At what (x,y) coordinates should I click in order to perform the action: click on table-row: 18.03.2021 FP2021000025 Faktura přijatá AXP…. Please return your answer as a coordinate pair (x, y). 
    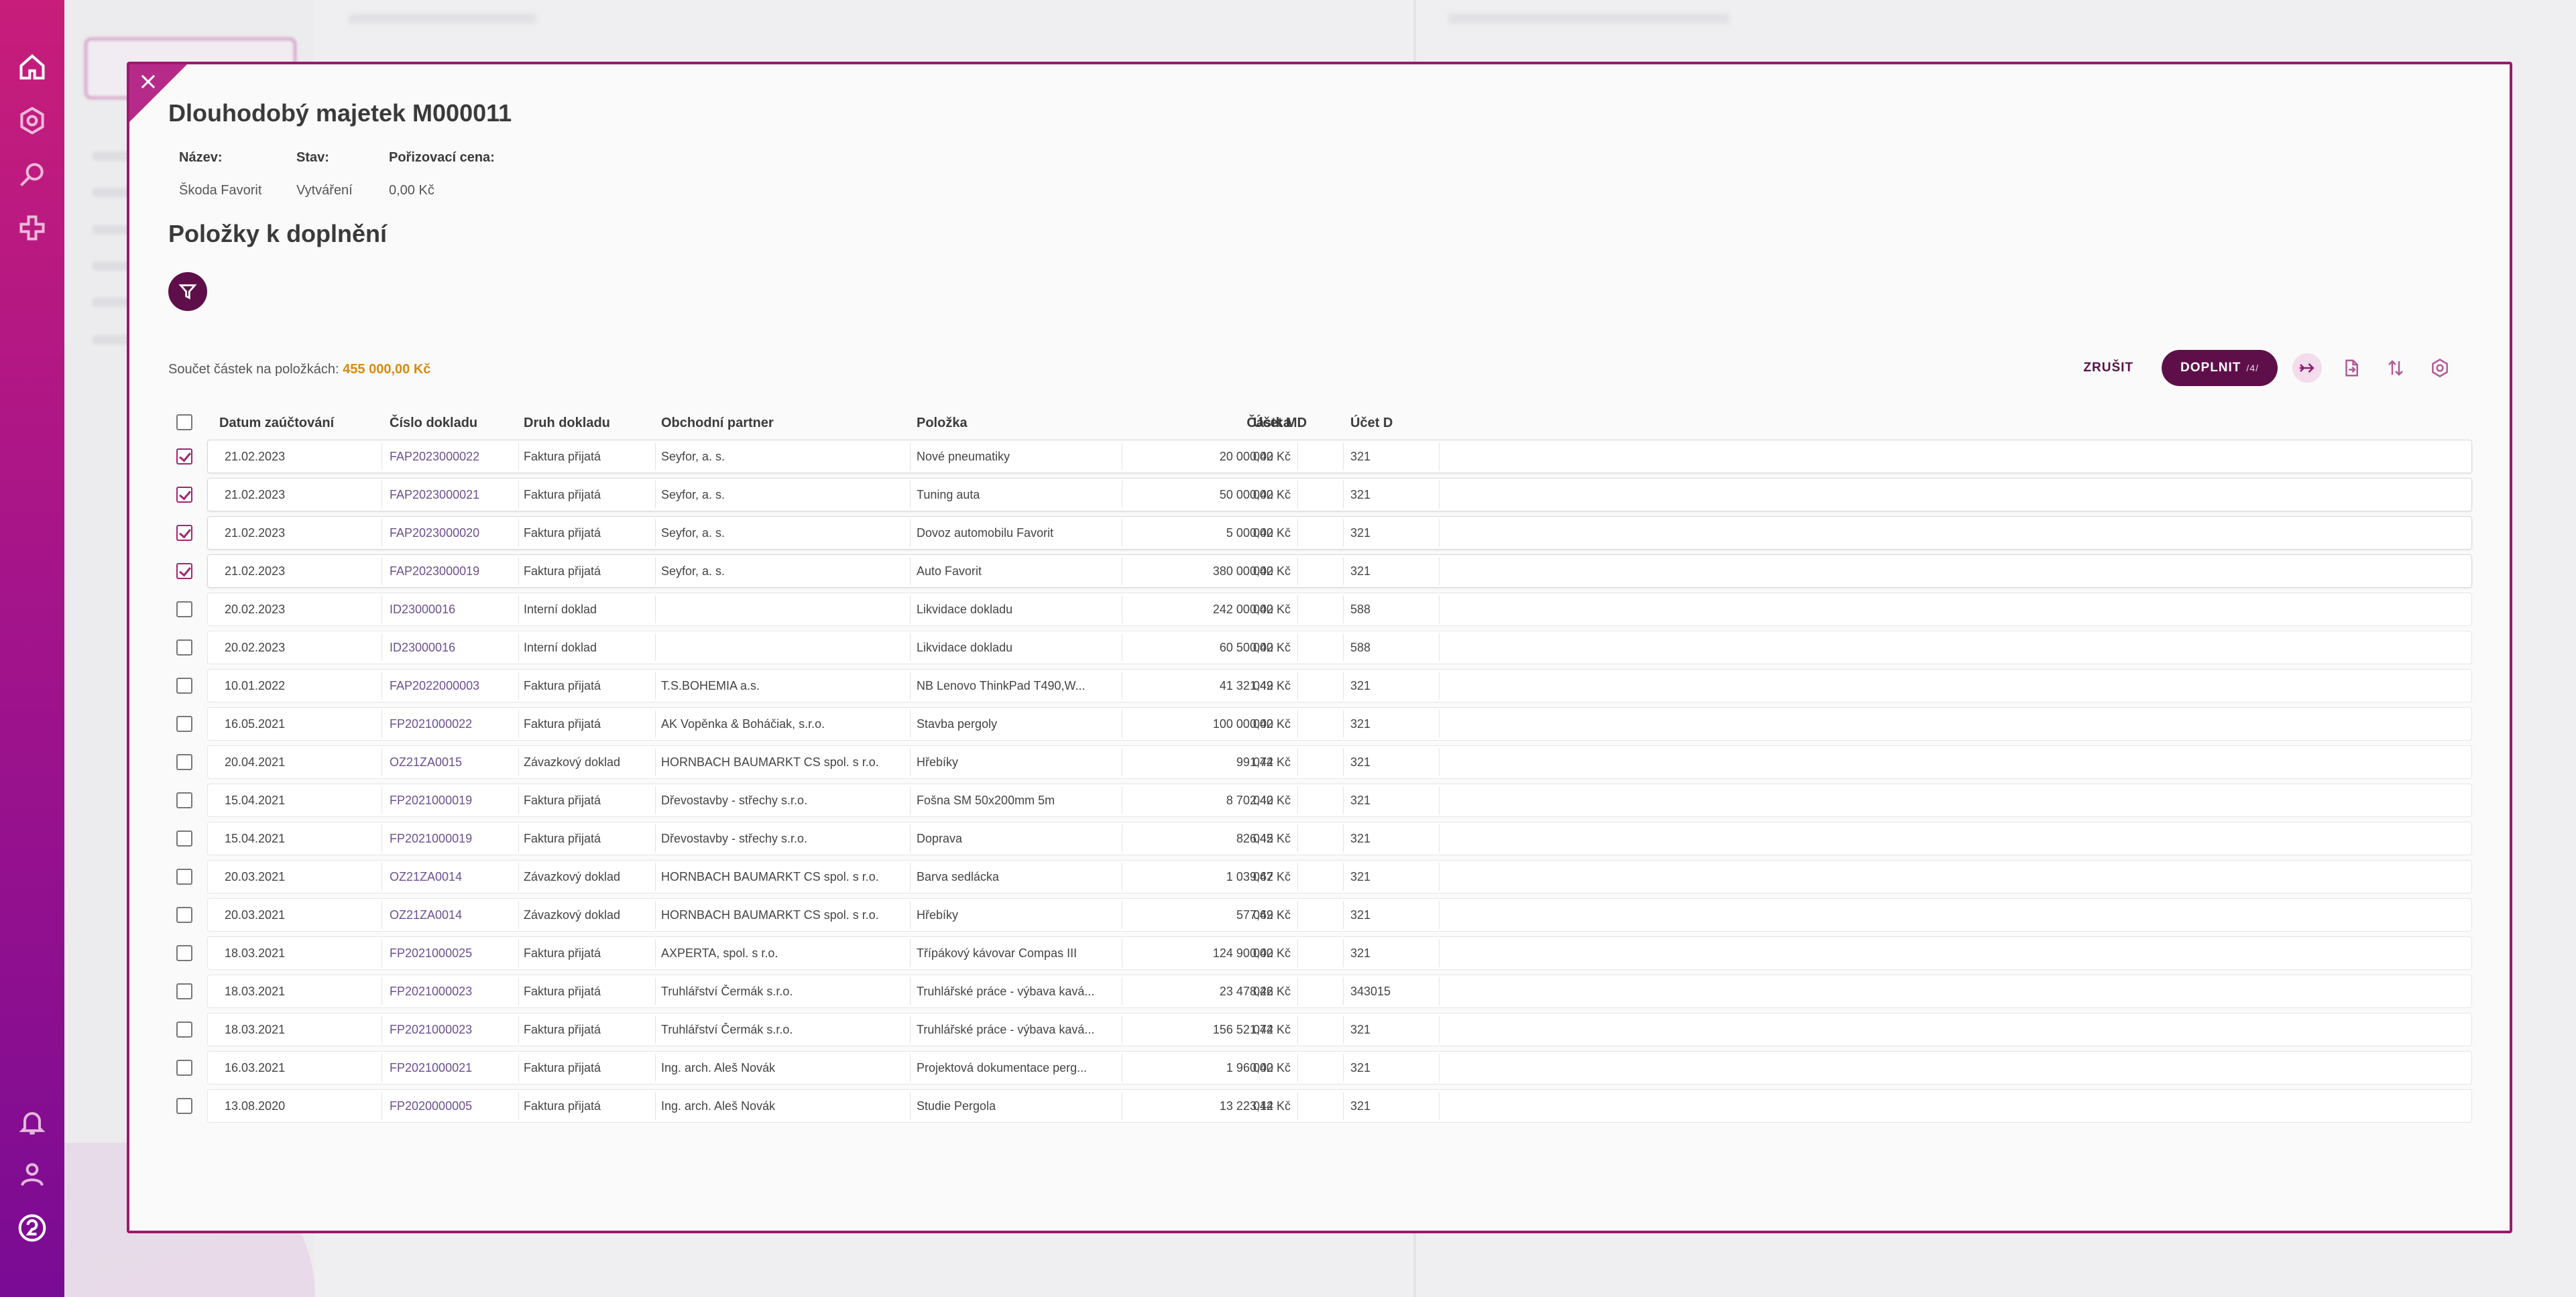
    Looking at the image, I should click on (1320, 953).